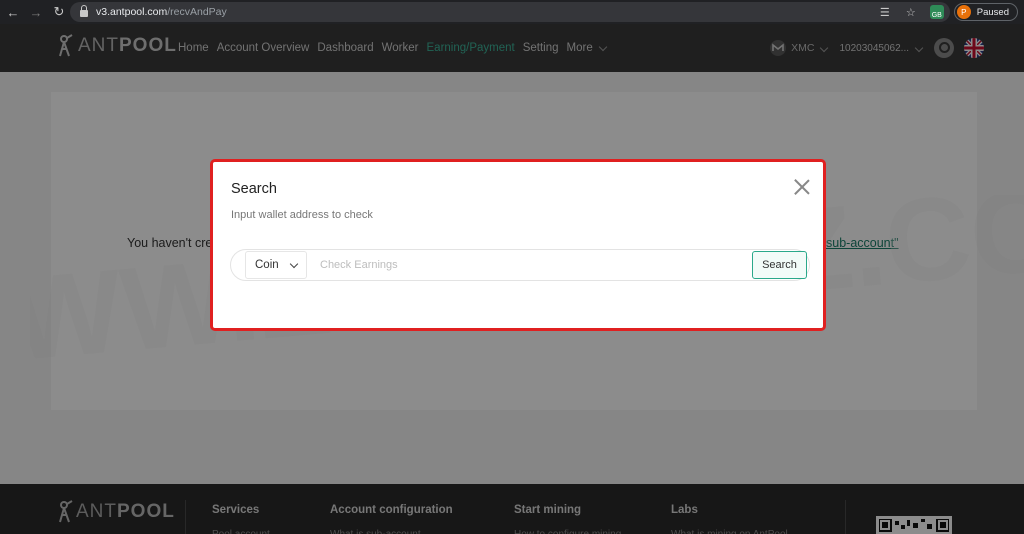  I want to click on profile-status: Paused, so click(992, 12).